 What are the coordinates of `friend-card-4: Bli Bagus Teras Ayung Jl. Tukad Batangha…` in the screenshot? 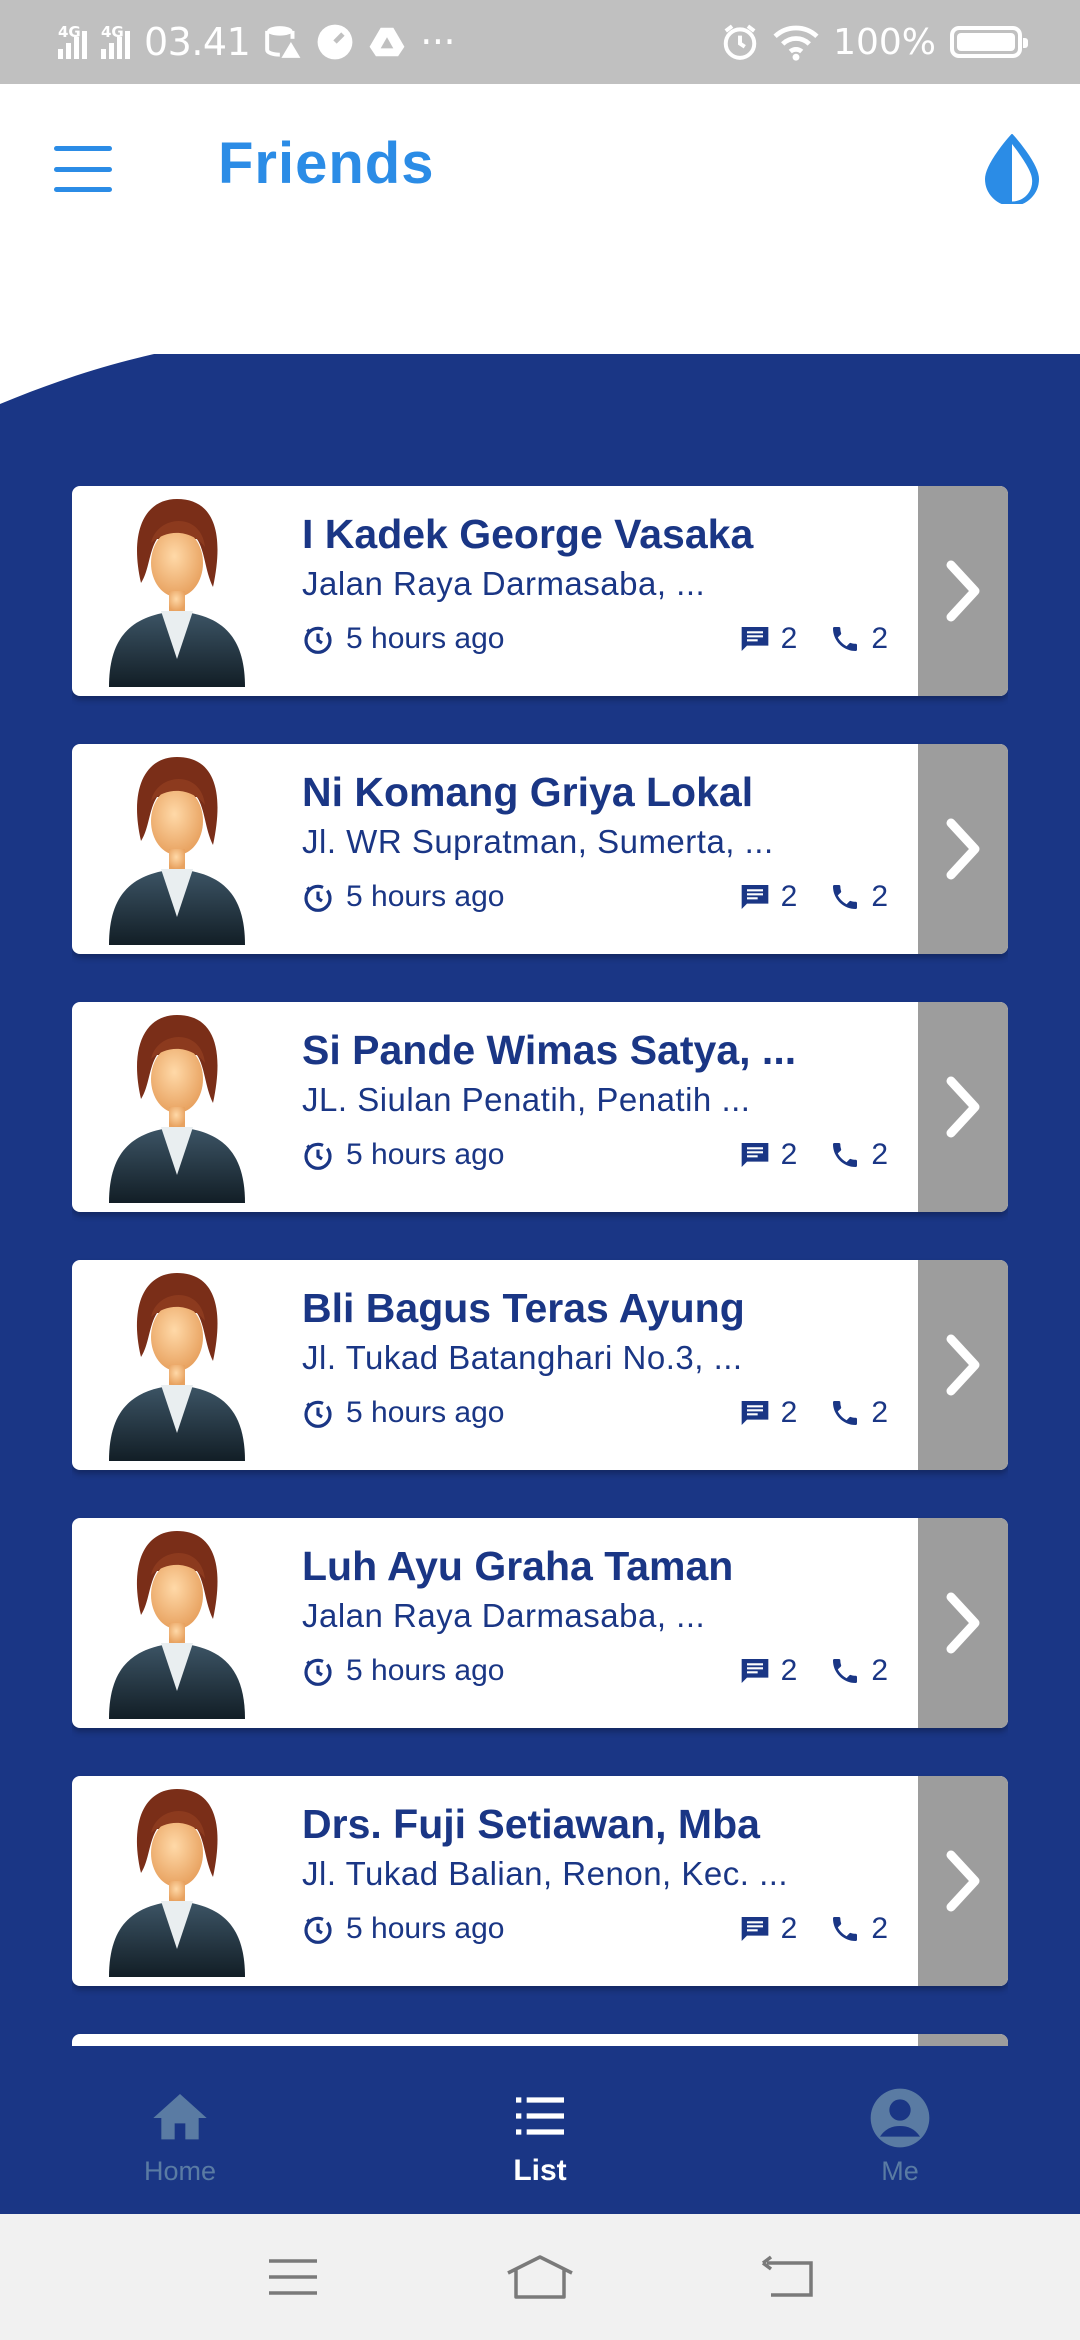 It's located at (540, 1365).